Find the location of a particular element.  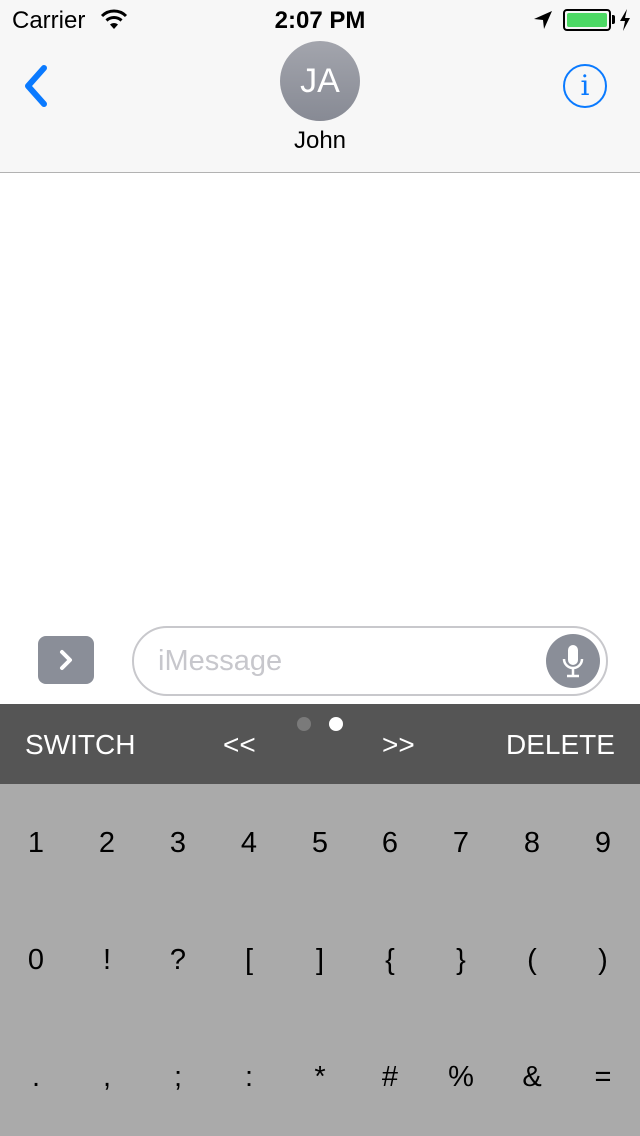

chevron-right-icon is located at coordinates (66, 660).